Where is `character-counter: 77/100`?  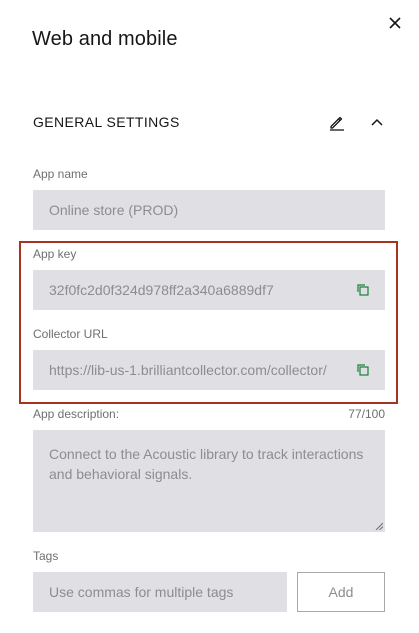
character-counter: 77/100 is located at coordinates (366, 414).